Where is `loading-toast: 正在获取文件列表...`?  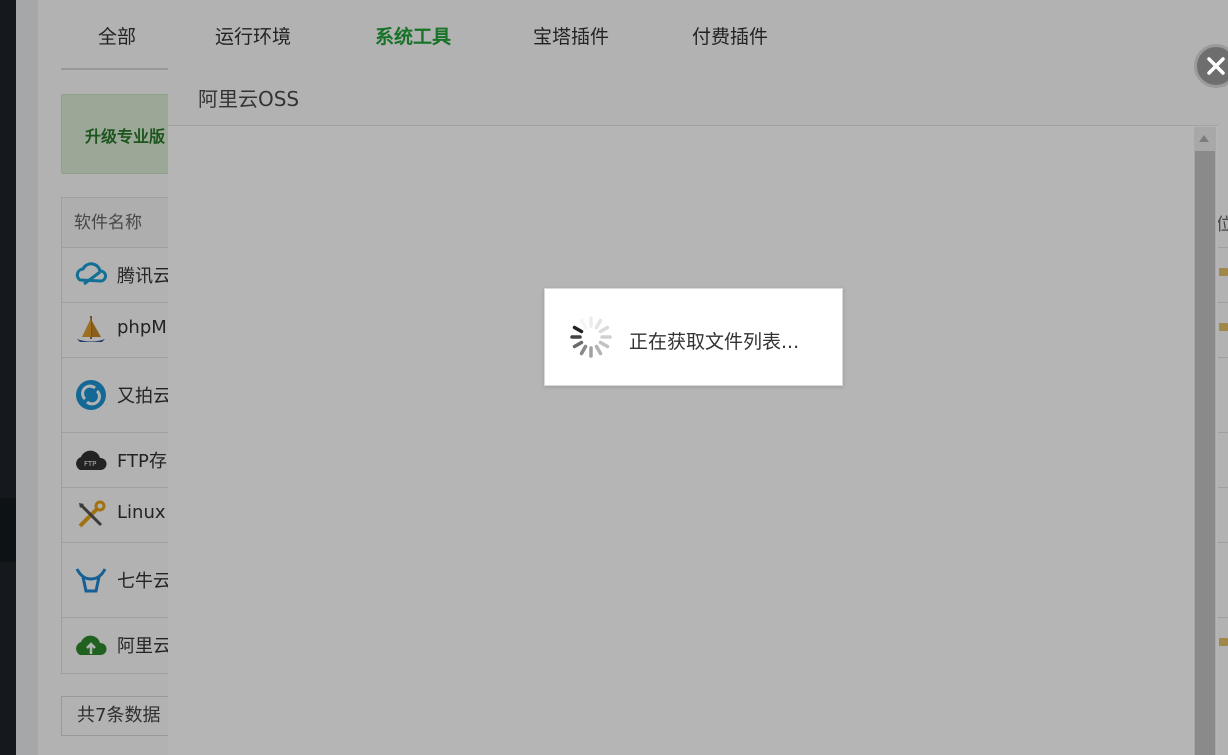
loading-toast: 正在获取文件列表... is located at coordinates (693, 337).